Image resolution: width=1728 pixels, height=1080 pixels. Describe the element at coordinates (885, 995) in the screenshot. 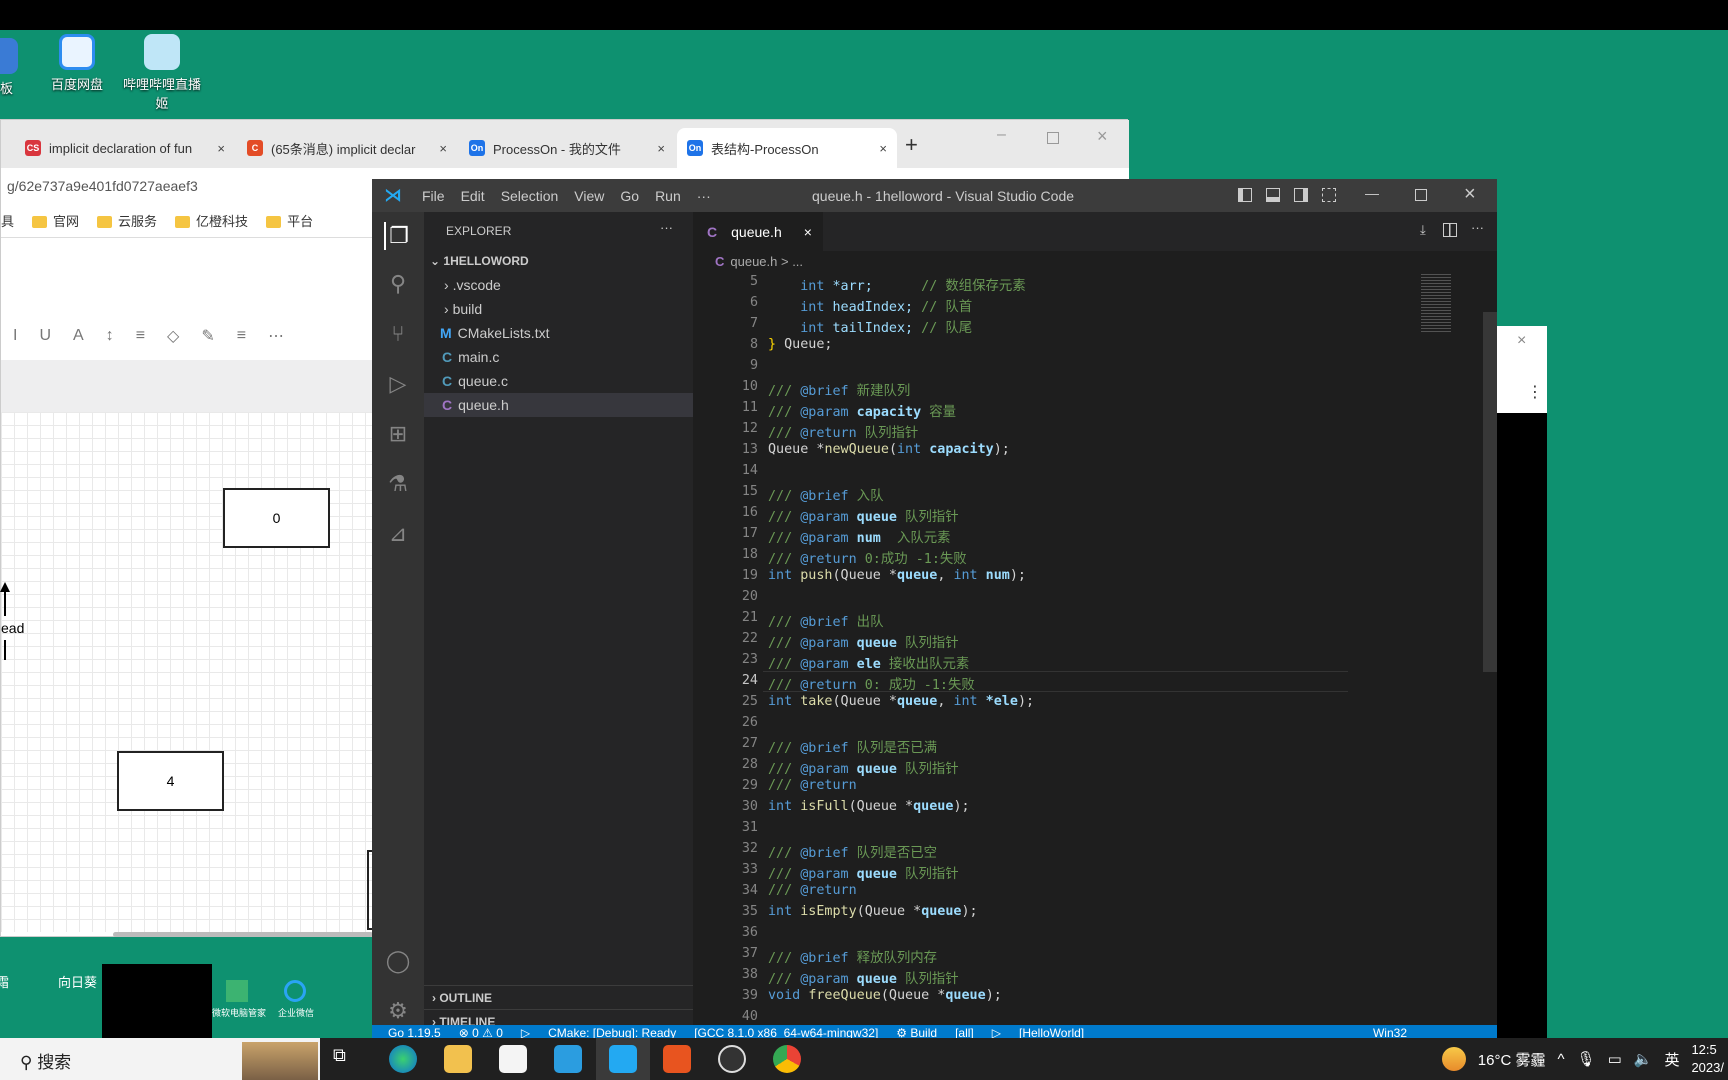

I see `code-line: void freeQueue(Queue *queue);` at that location.